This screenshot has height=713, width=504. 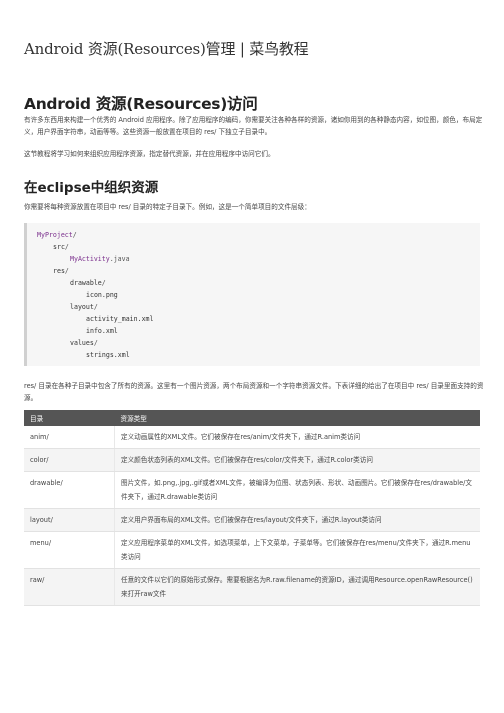 I want to click on section-heading-resources-access: Android 资源(Resources)访问, so click(x=141, y=104).